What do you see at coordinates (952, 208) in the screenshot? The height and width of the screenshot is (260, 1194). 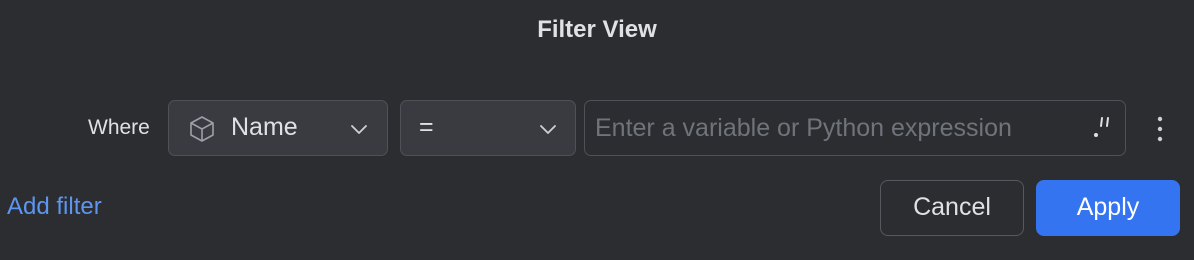 I see `cancel-button: Cancel` at bounding box center [952, 208].